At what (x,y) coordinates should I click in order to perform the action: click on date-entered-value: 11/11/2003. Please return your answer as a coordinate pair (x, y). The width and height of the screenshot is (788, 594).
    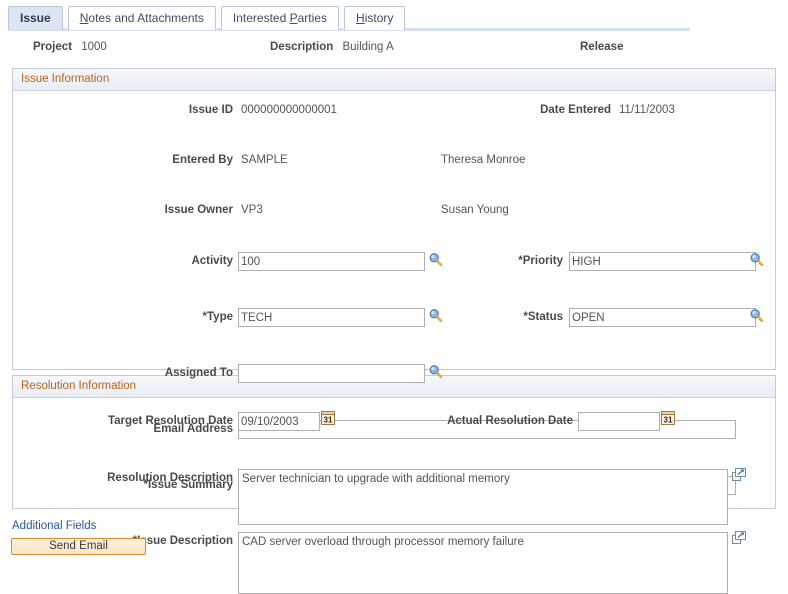
    Looking at the image, I should click on (647, 110).